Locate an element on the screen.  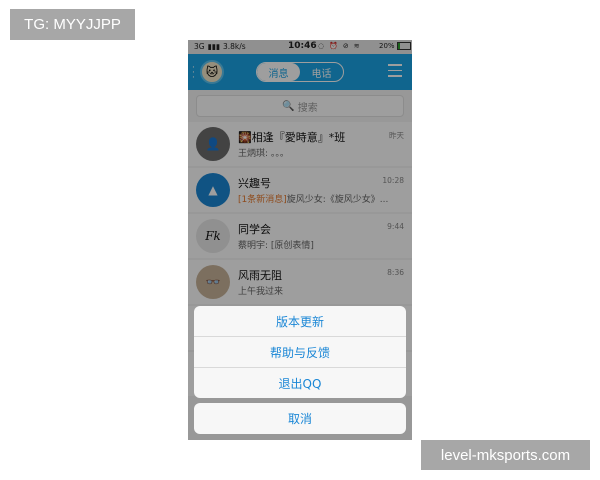
cancel-button: 取消 is located at coordinates (300, 418).